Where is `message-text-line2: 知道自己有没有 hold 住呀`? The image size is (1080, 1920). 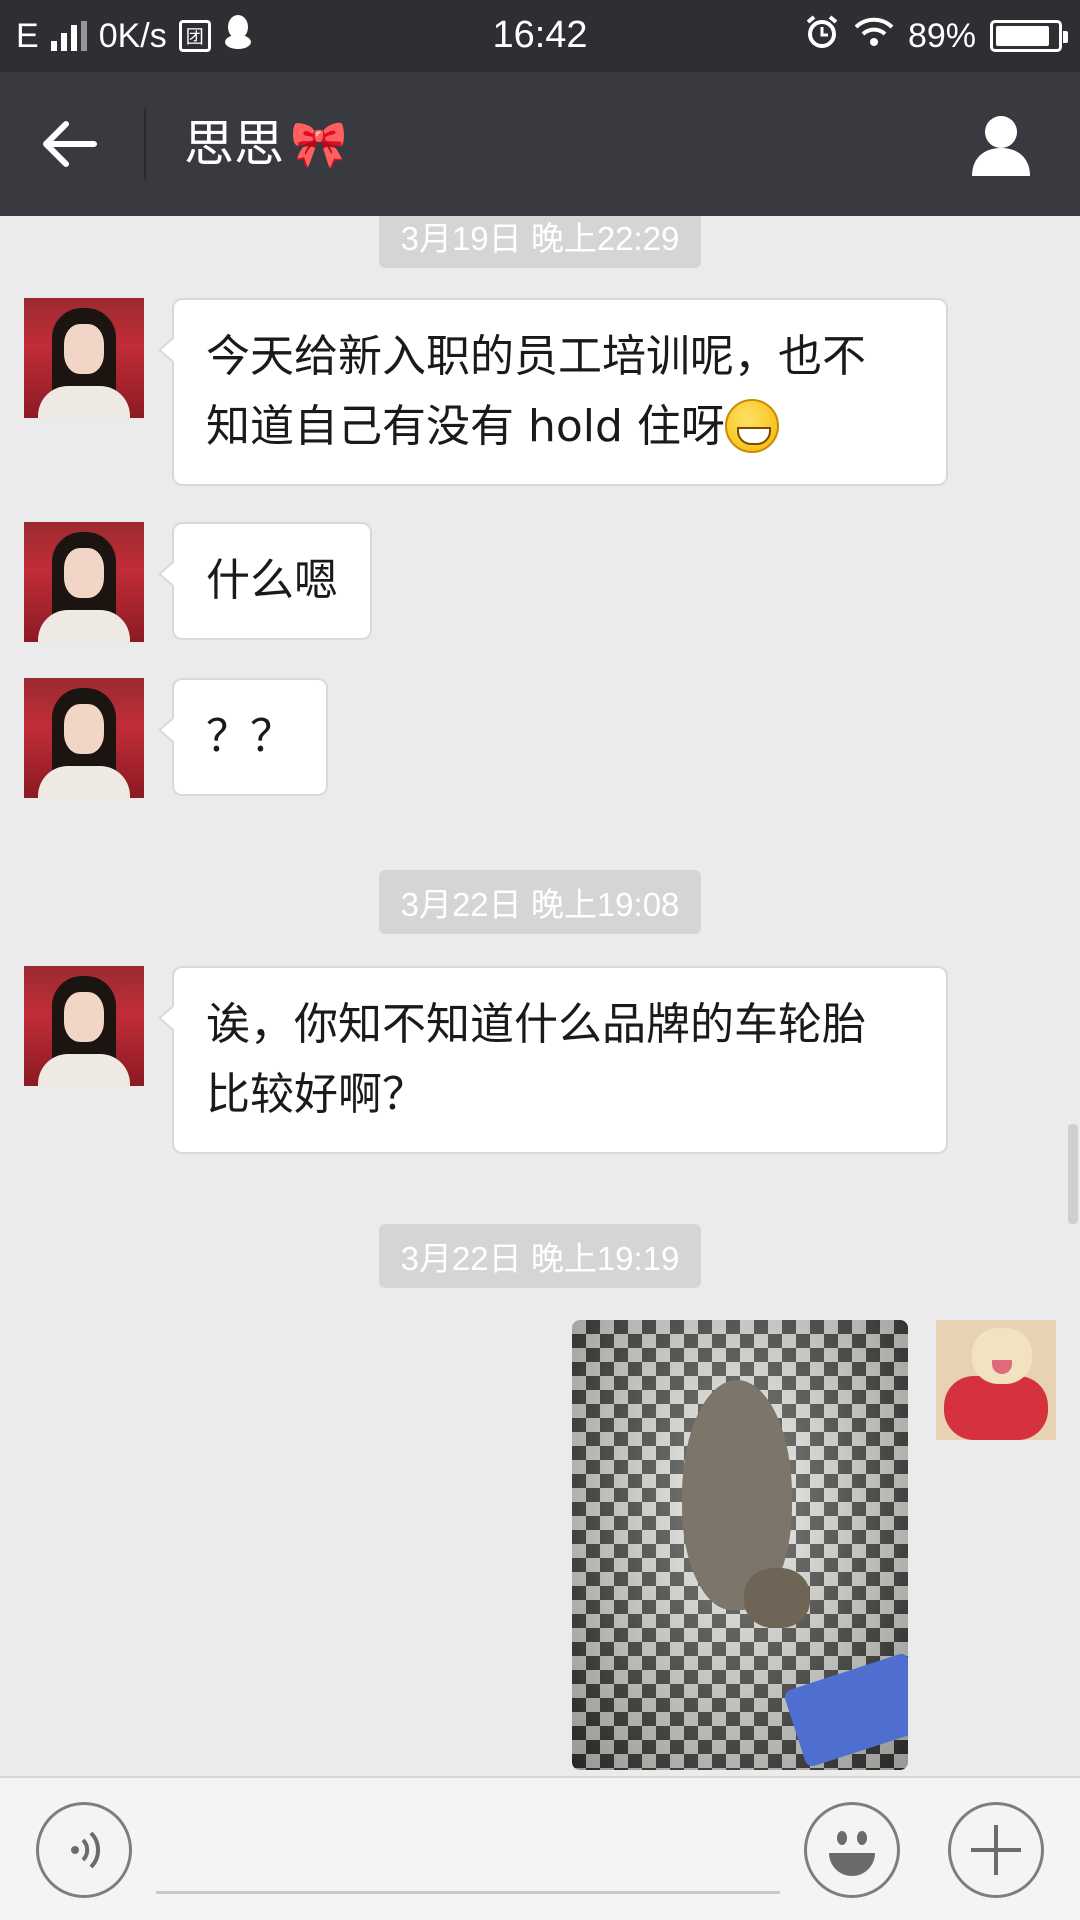 message-text-line2: 知道自己有没有 hold 住呀 is located at coordinates (560, 427).